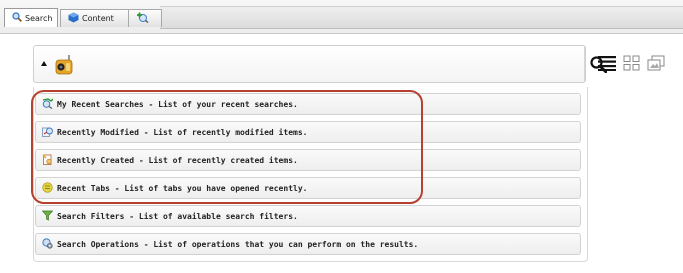 Image resolution: width=683 pixels, height=273 pixels. I want to click on tab-search: Search, so click(31, 17).